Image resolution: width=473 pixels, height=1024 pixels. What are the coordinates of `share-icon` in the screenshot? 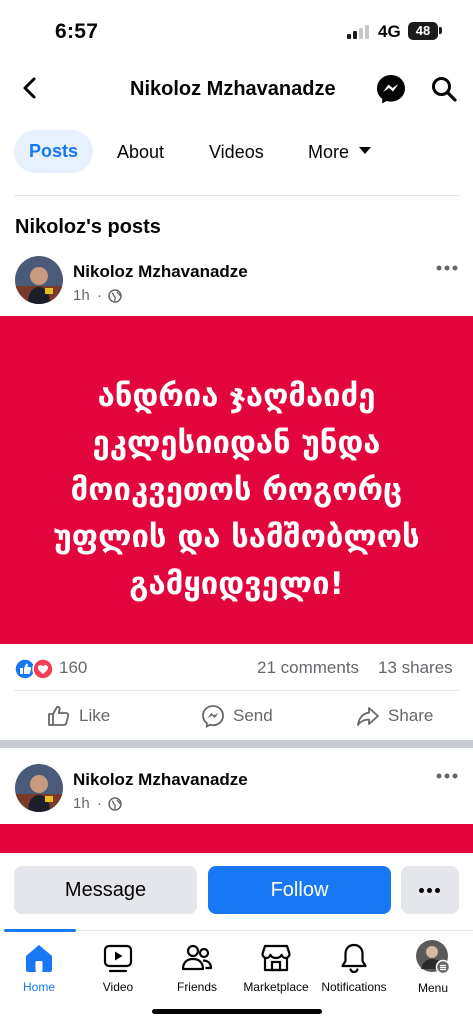 It's located at (368, 716).